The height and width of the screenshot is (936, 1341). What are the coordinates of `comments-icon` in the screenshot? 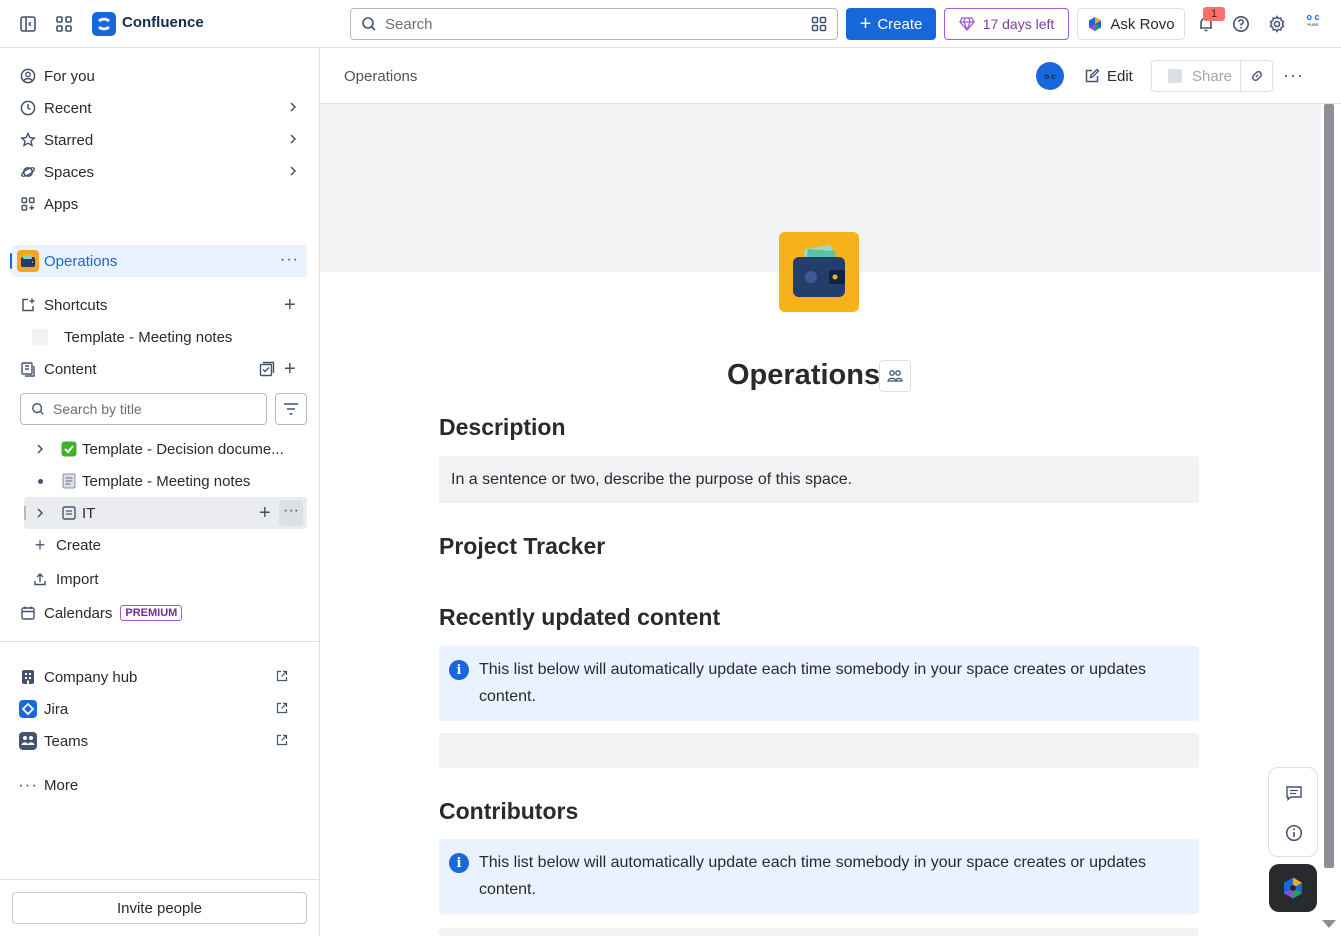 It's located at (1294, 793).